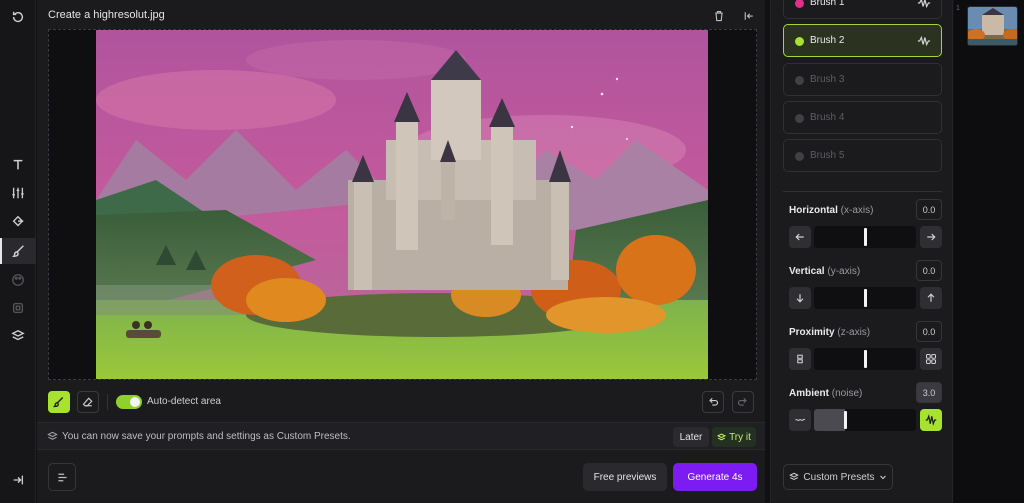  I want to click on vertical-value: 0.0, so click(929, 270).